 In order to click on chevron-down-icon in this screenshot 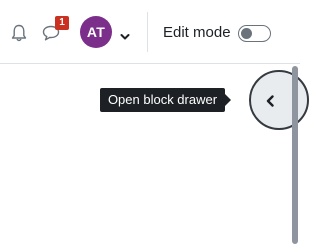, I will do `click(125, 34)`.